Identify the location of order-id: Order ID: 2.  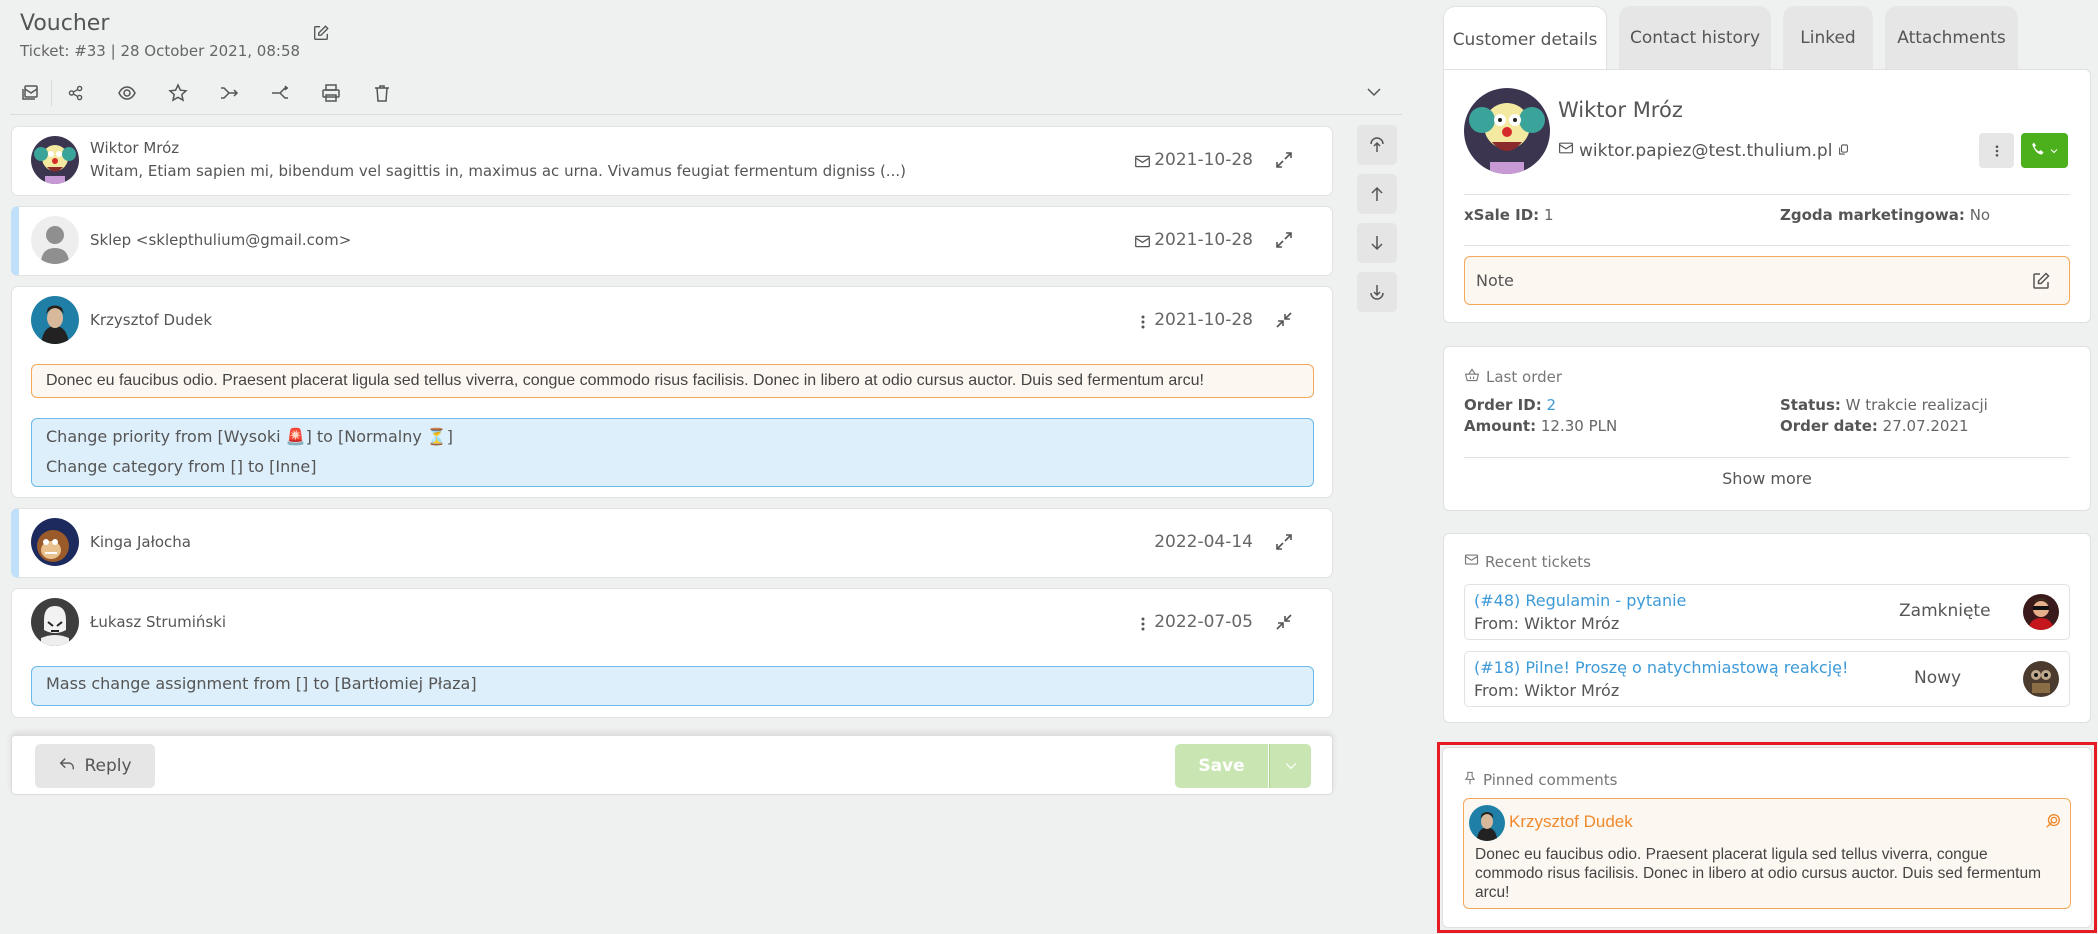
(1510, 405).